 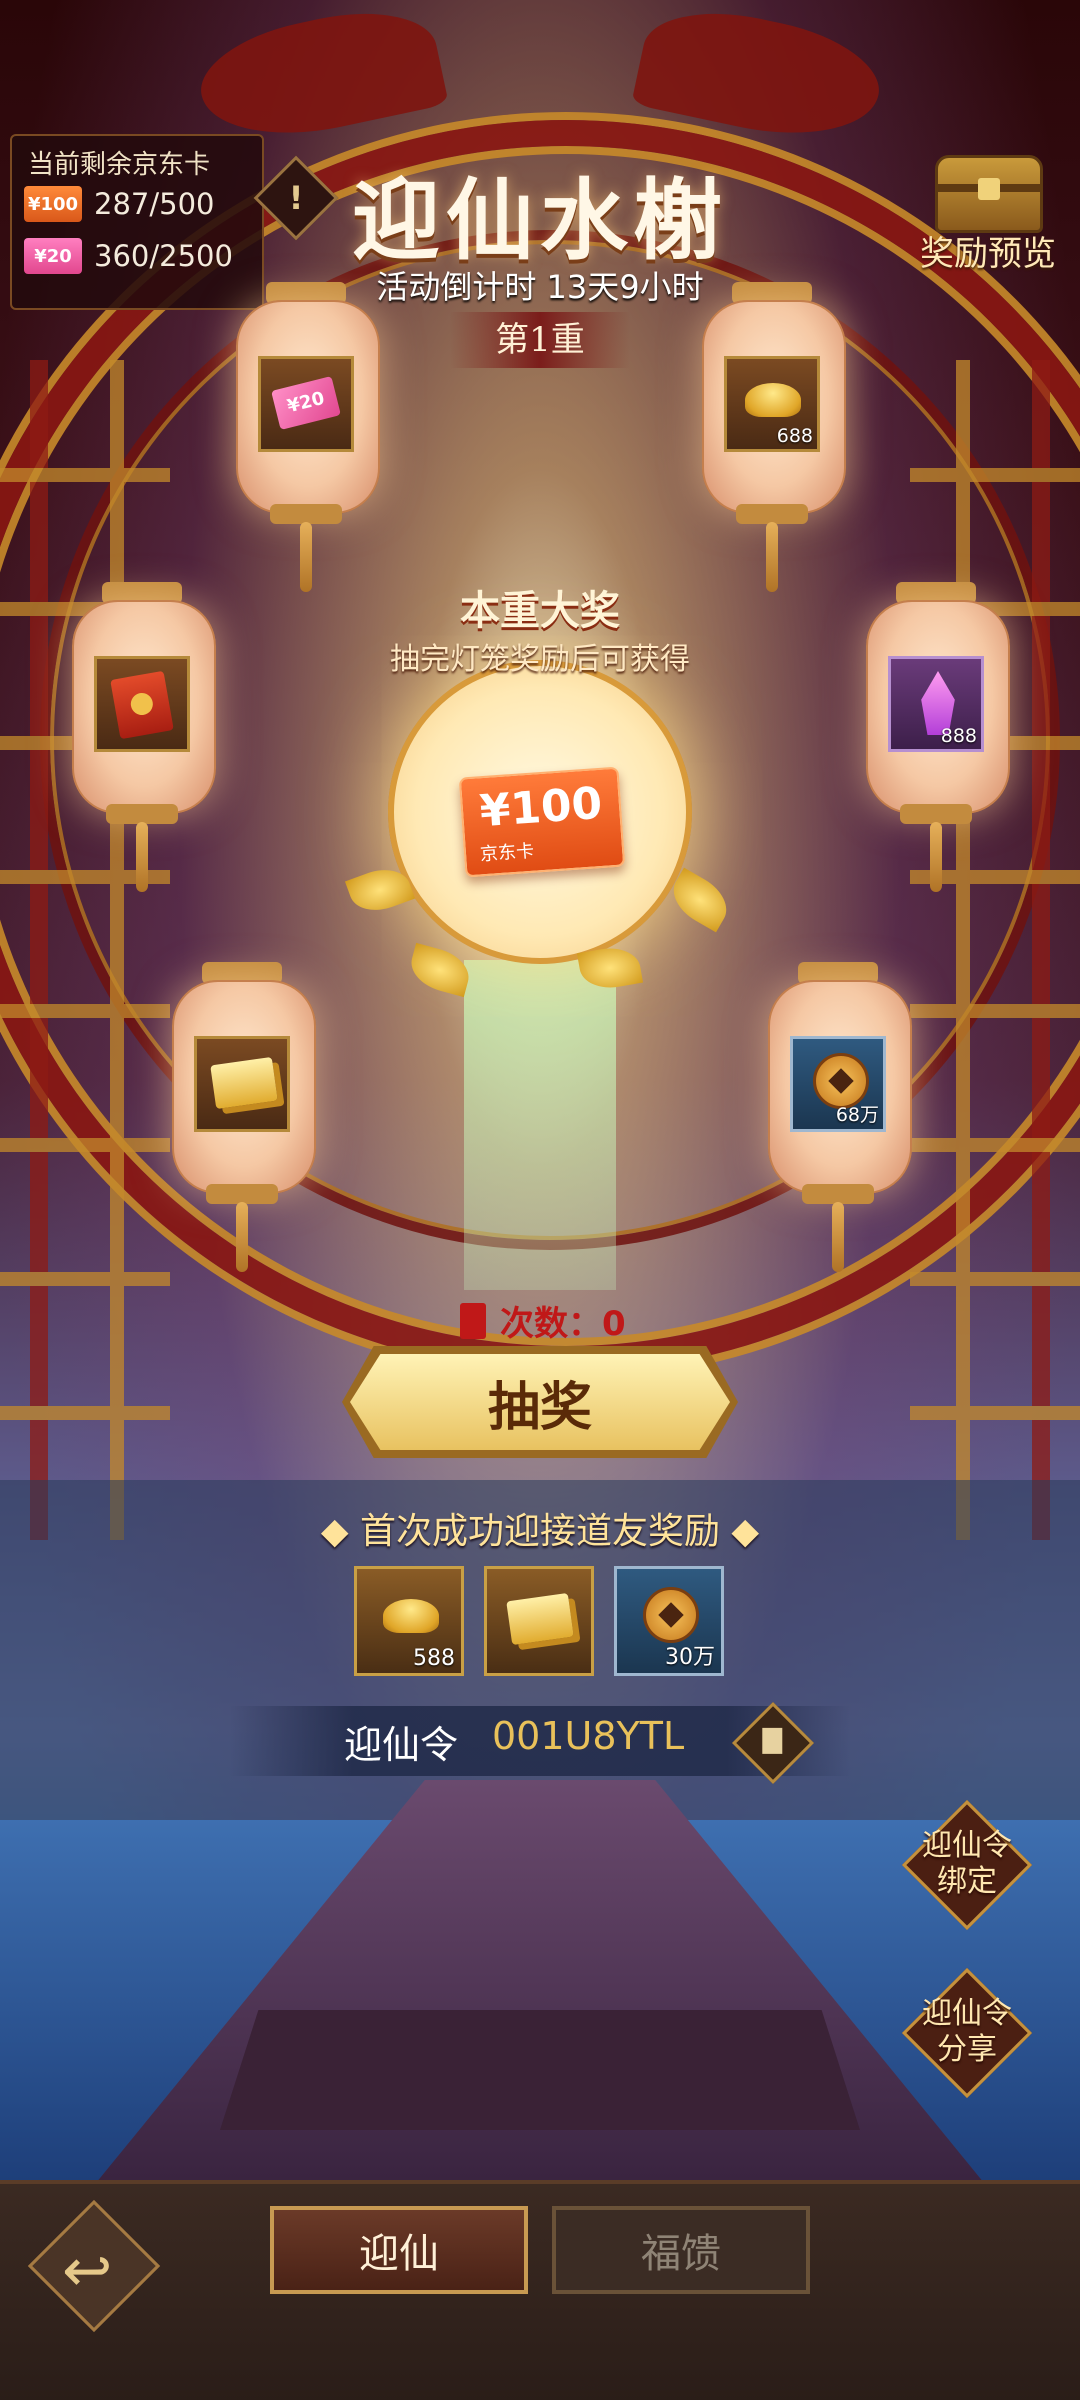 I want to click on grand-card-sub: 京东卡, so click(x=507, y=853).